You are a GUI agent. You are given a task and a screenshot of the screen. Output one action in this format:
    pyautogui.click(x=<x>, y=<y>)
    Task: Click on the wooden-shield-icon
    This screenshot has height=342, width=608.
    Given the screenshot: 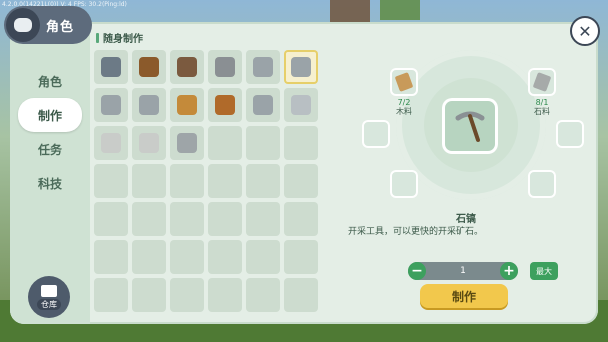 What is the action you would take?
    pyautogui.click(x=225, y=105)
    